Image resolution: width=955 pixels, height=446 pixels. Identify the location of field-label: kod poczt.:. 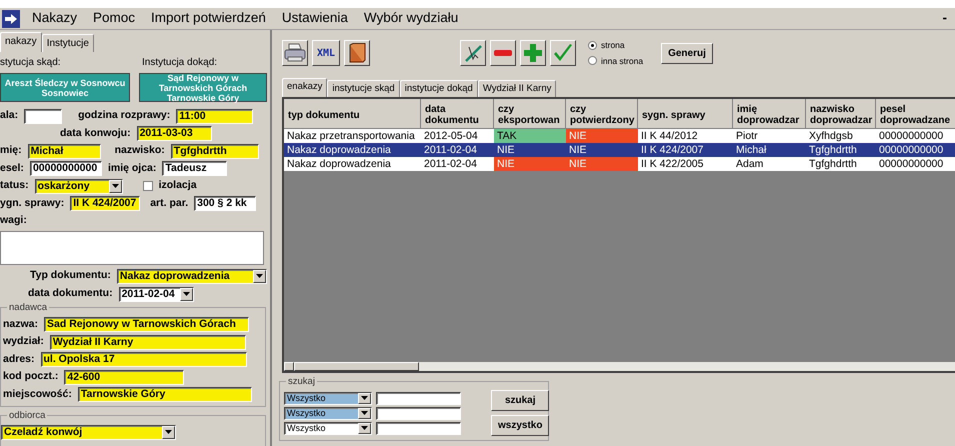
(30, 376).